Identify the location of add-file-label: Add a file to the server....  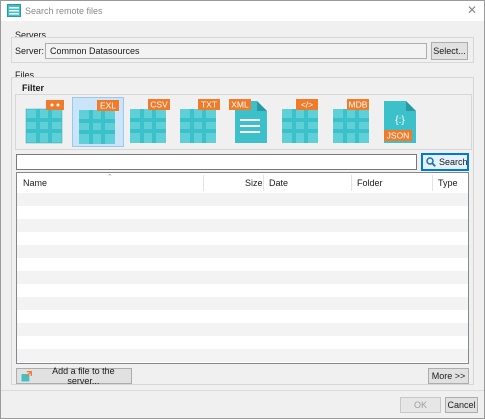
(83, 376).